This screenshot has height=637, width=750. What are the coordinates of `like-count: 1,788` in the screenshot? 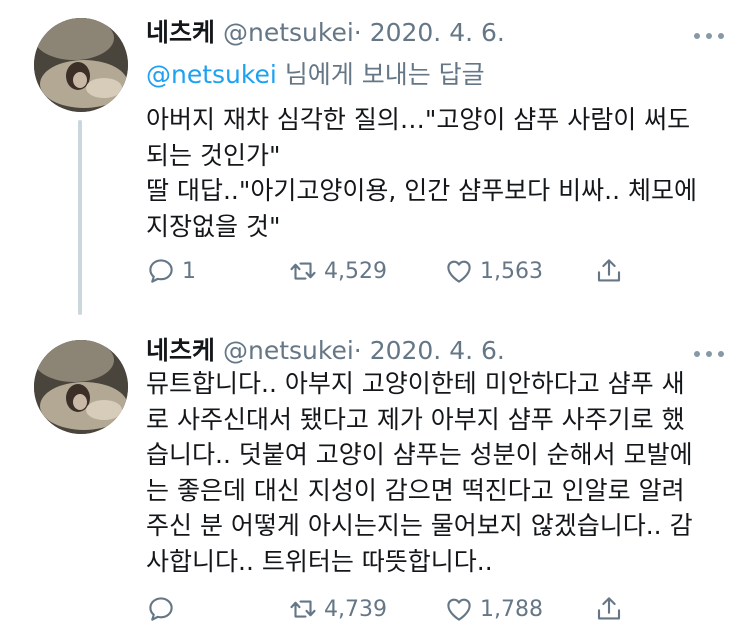 It's located at (511, 609).